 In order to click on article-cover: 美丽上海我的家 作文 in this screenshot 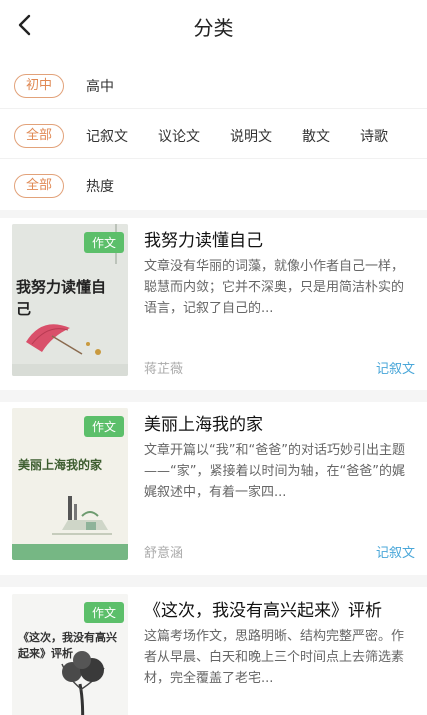, I will do `click(70, 484)`.